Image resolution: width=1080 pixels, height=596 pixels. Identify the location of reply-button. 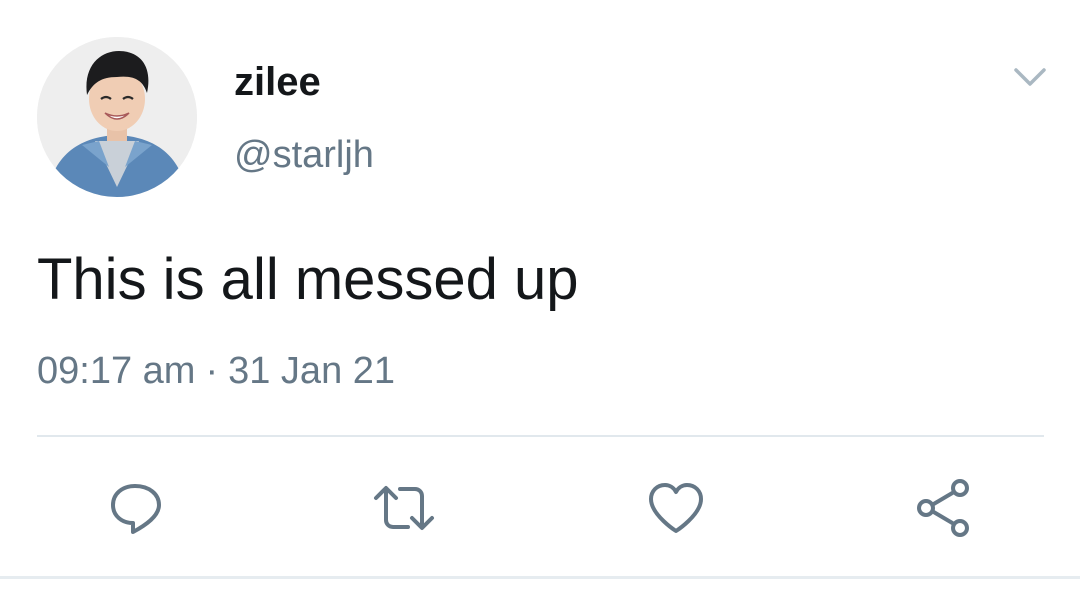
(136, 508).